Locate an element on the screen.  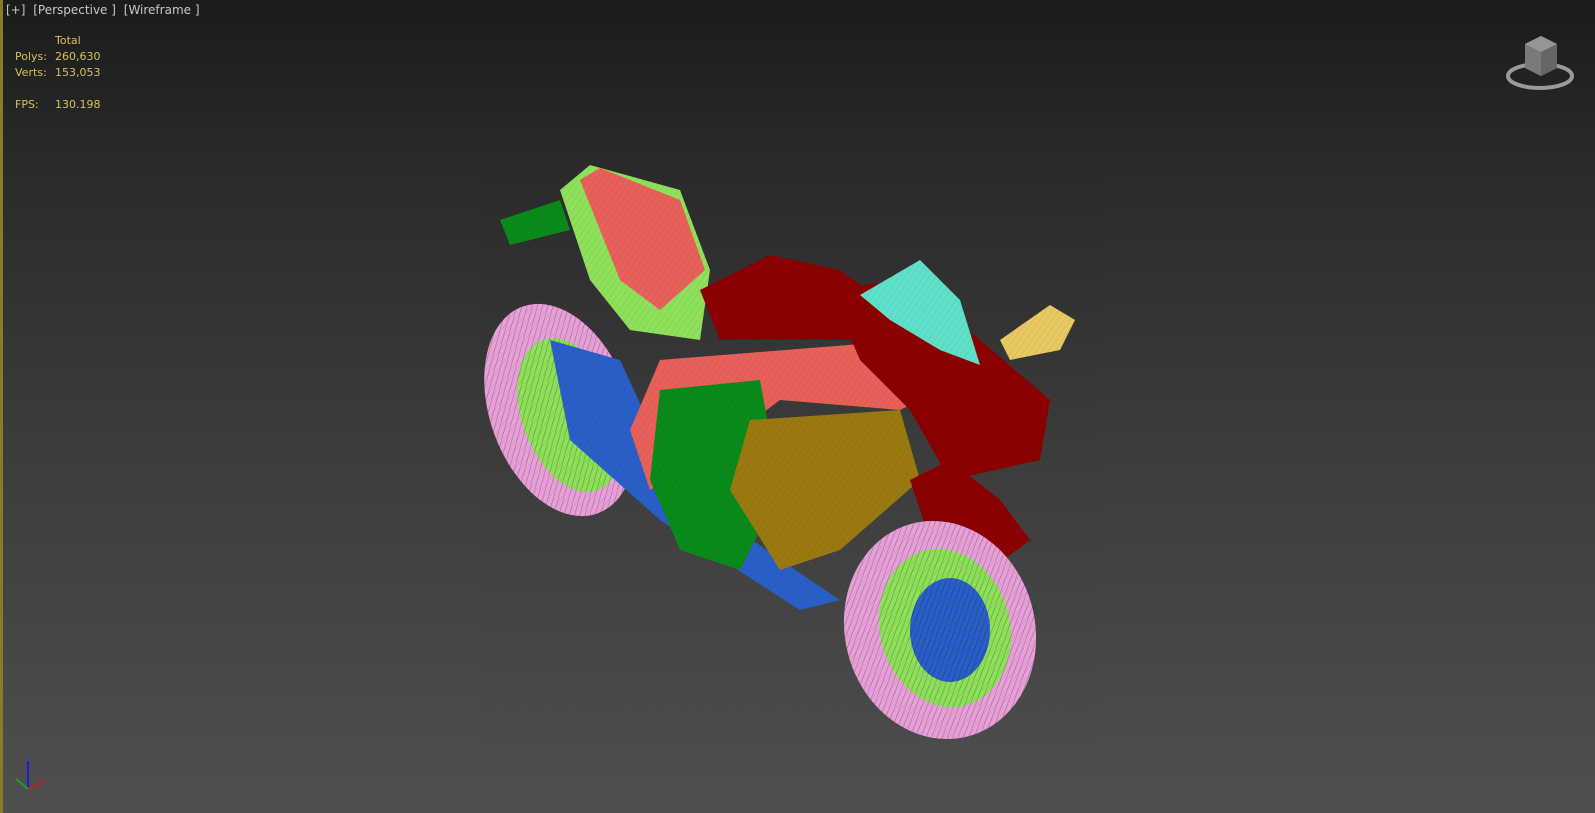
verts-value: 153,053 is located at coordinates (78, 72).